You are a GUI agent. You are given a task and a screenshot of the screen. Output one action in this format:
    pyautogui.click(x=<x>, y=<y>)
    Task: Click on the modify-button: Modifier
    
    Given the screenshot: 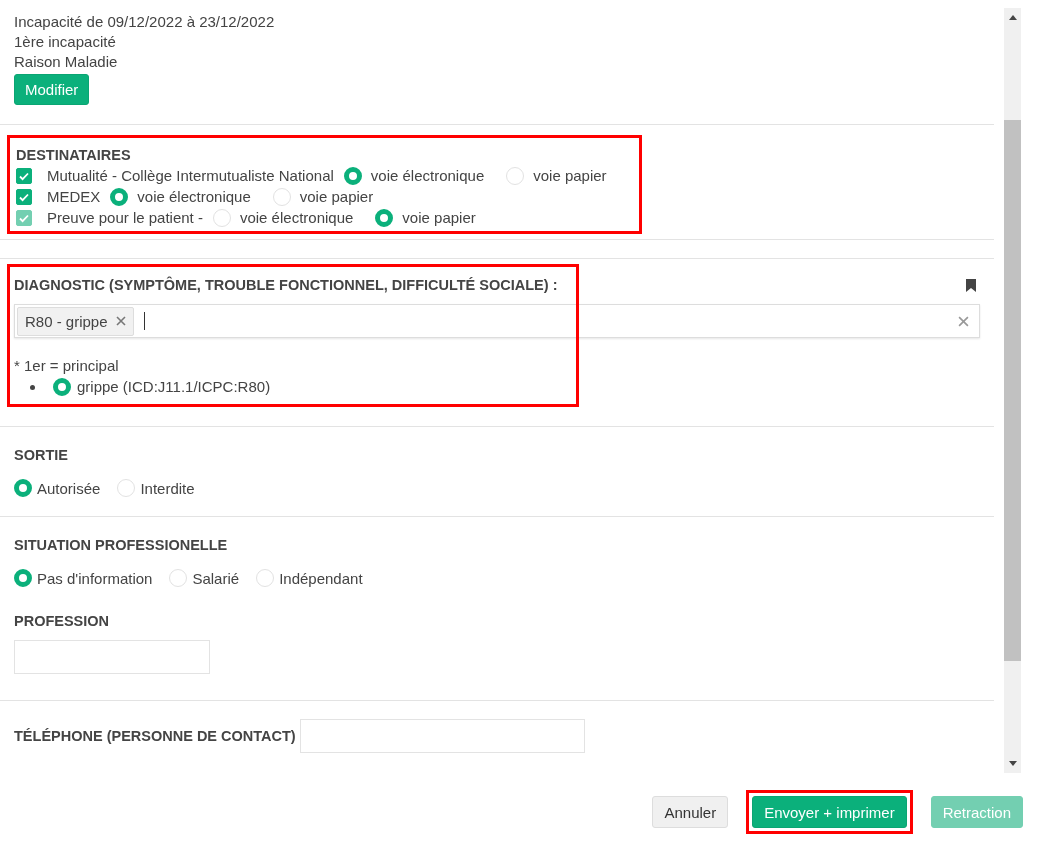 What is the action you would take?
    pyautogui.click(x=52, y=89)
    